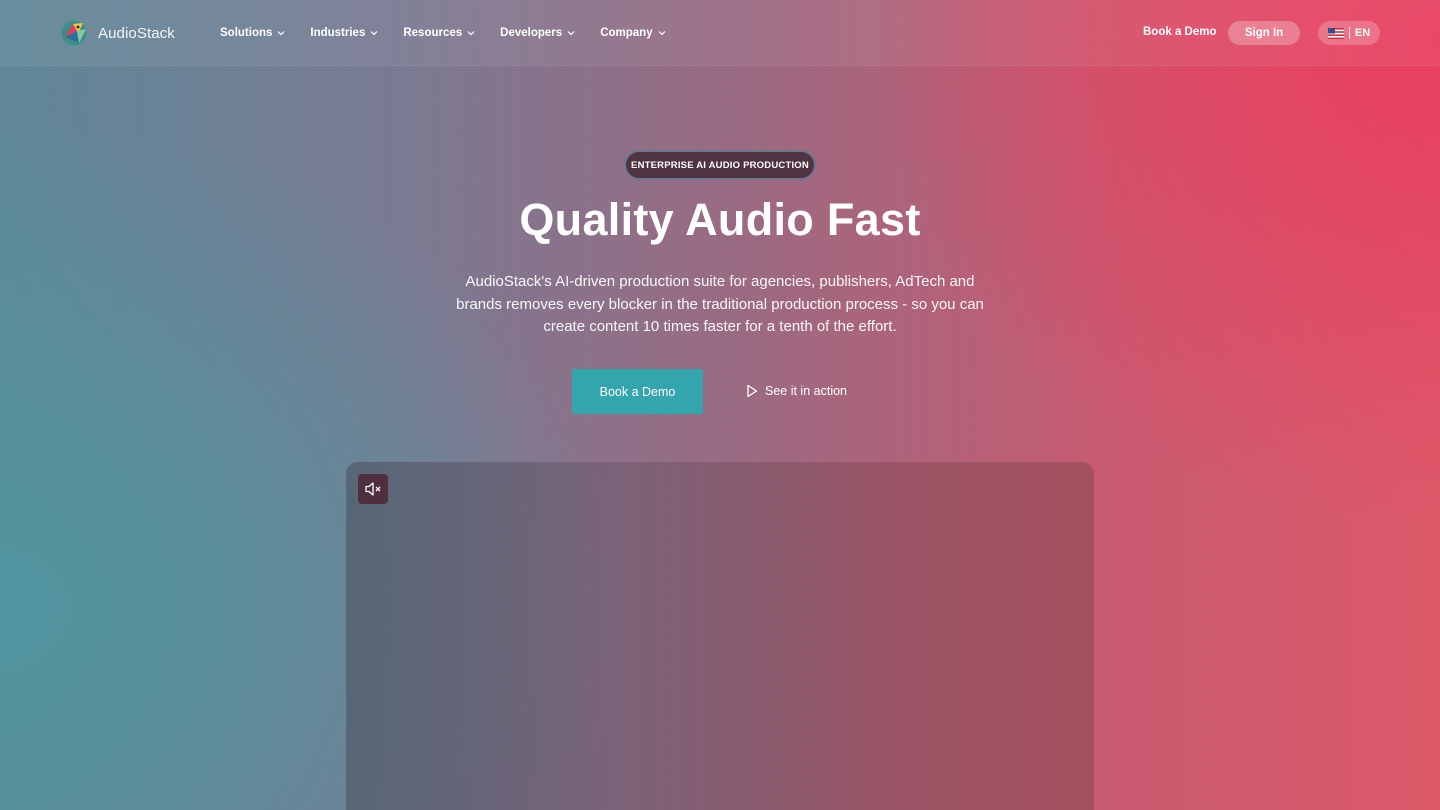  What do you see at coordinates (1180, 32) in the screenshot?
I see `nav-book-demo-link: Book a Demo` at bounding box center [1180, 32].